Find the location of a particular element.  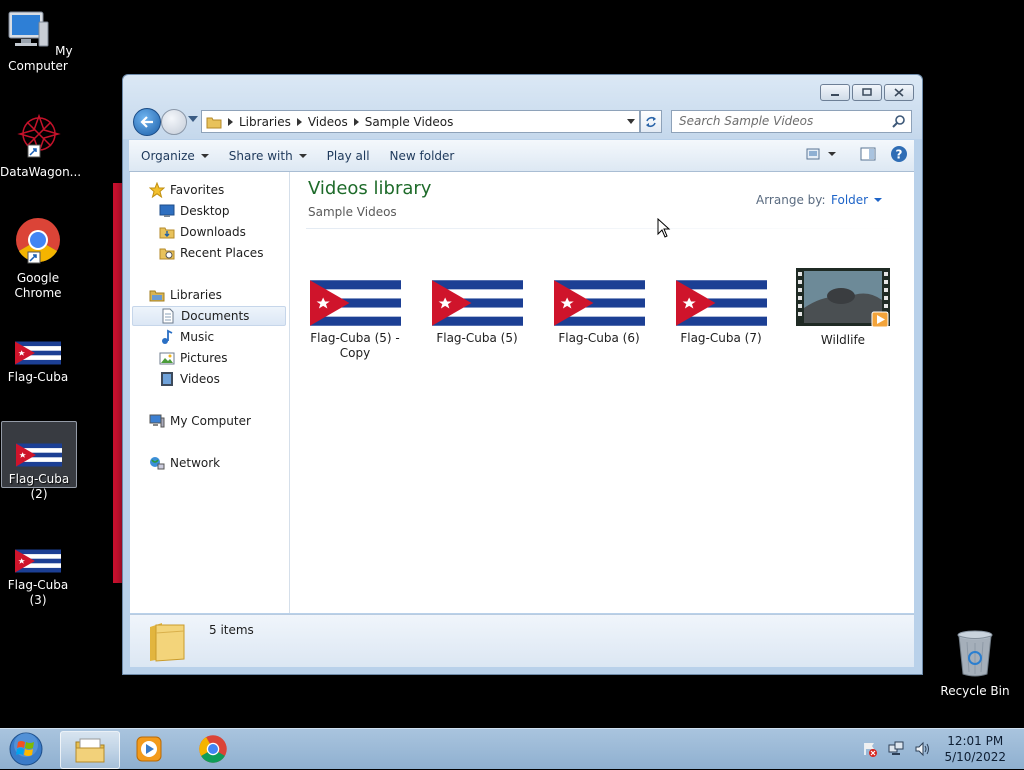

preview-pane-icon is located at coordinates (868, 154).